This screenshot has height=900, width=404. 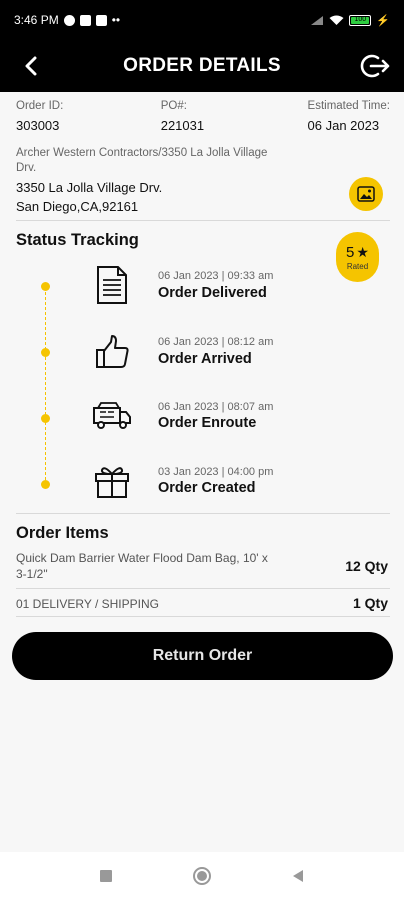 What do you see at coordinates (202, 656) in the screenshot?
I see `return-order-button: Return Order` at bounding box center [202, 656].